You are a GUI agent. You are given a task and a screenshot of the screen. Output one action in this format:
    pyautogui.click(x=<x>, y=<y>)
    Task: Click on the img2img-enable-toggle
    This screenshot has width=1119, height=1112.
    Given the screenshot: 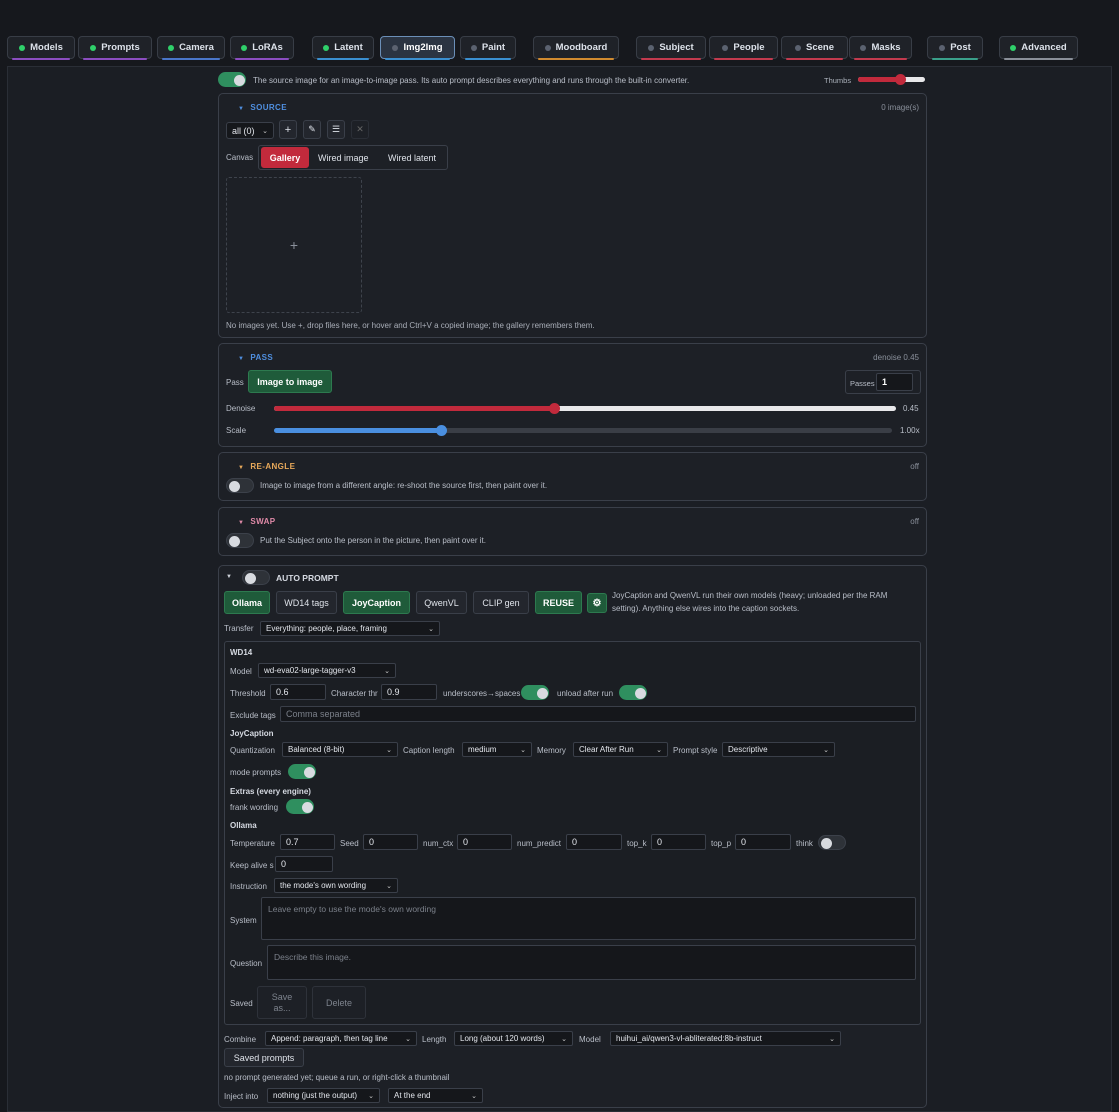 What is the action you would take?
    pyautogui.click(x=232, y=79)
    